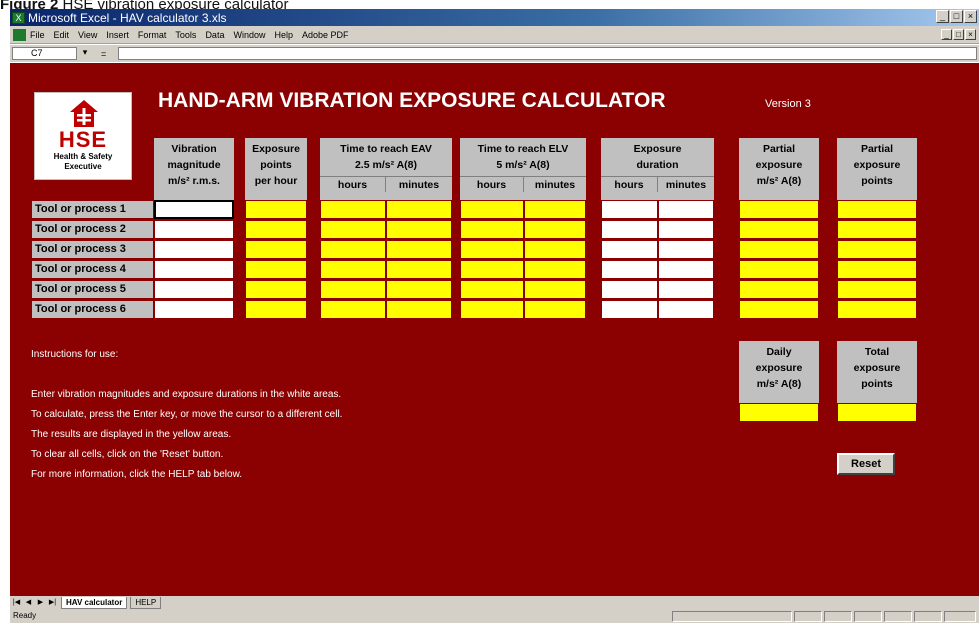 This screenshot has width=979, height=623. Describe the element at coordinates (779, 412) in the screenshot. I see `daily-exposure-output` at that location.